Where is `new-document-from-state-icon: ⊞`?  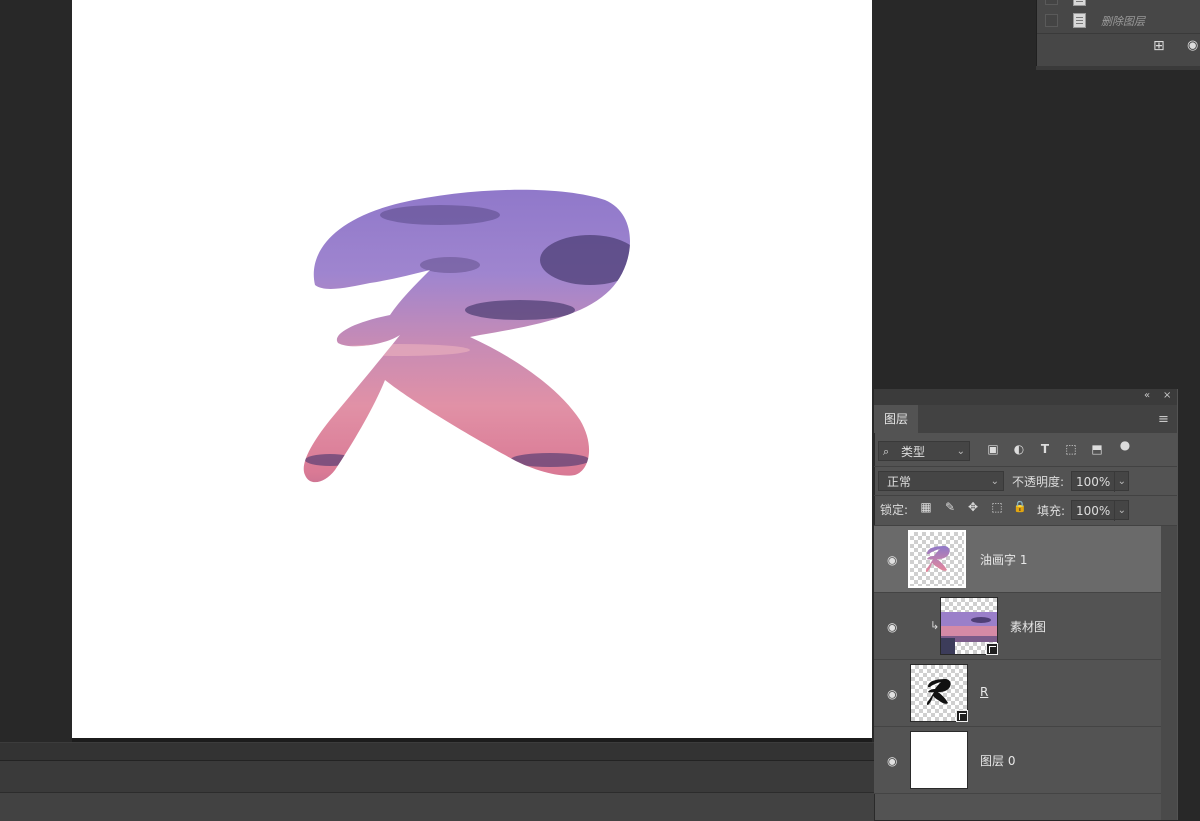 new-document-from-state-icon: ⊞ is located at coordinates (1159, 46).